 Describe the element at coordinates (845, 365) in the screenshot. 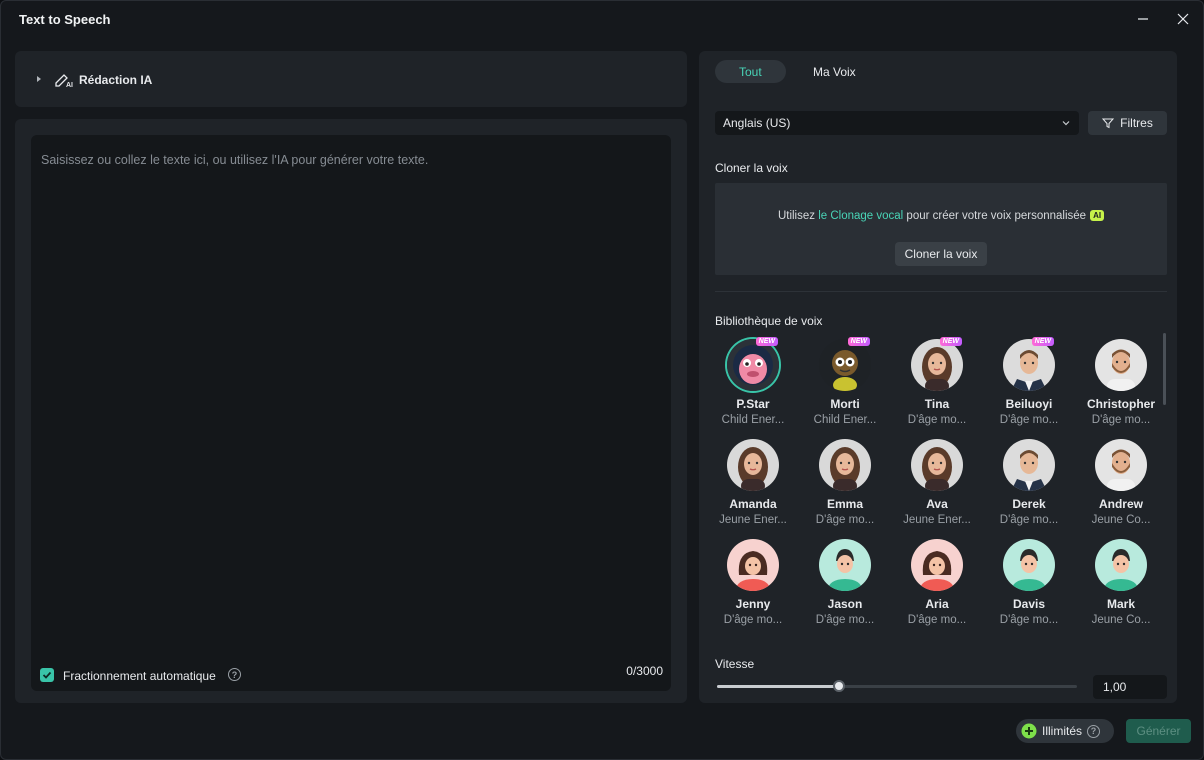

I see `cartoon-boy-avatar` at that location.